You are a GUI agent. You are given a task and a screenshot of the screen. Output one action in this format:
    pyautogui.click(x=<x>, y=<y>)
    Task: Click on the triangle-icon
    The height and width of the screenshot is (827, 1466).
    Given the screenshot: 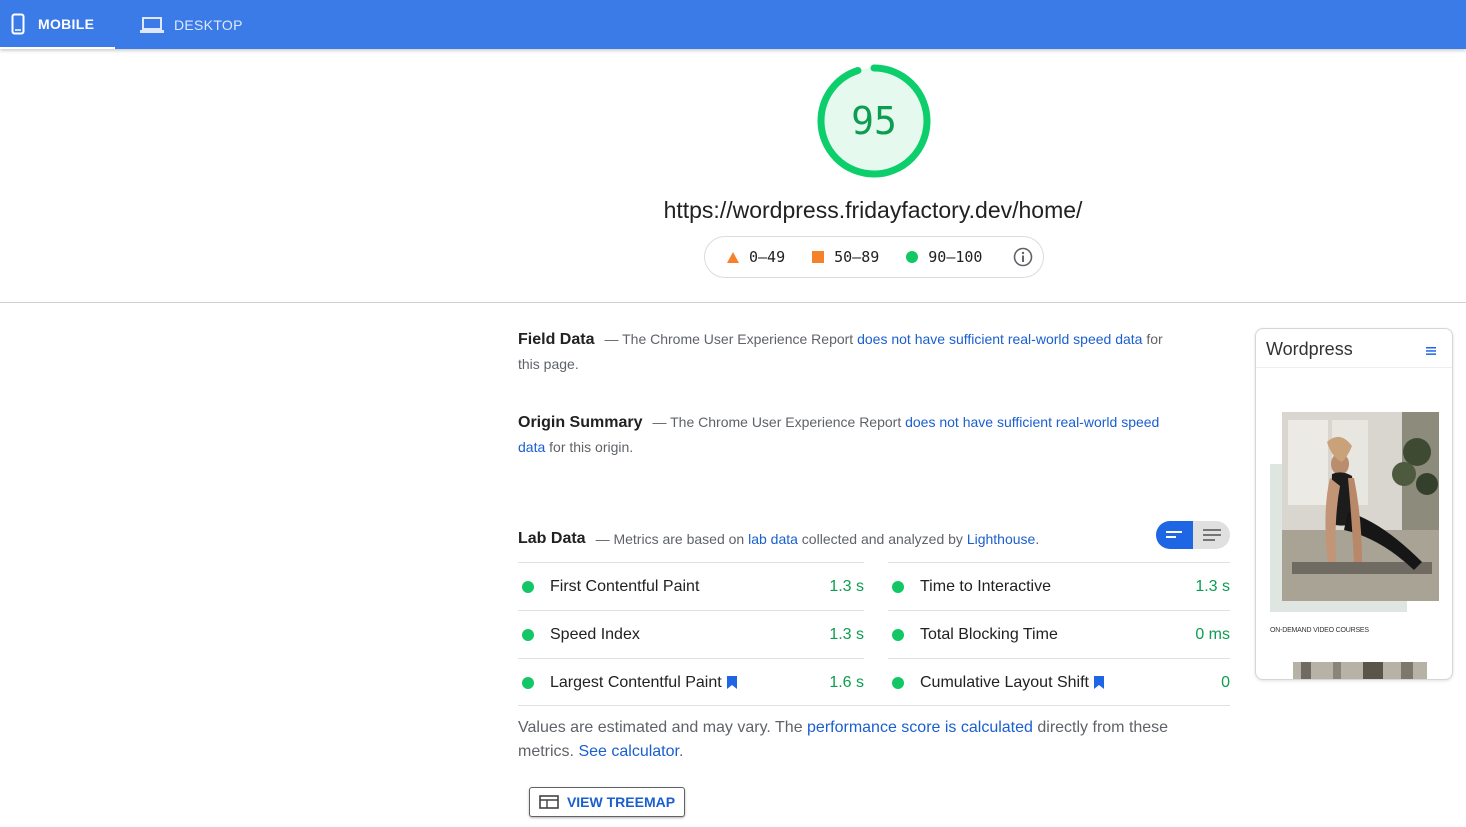 What is the action you would take?
    pyautogui.click(x=733, y=257)
    